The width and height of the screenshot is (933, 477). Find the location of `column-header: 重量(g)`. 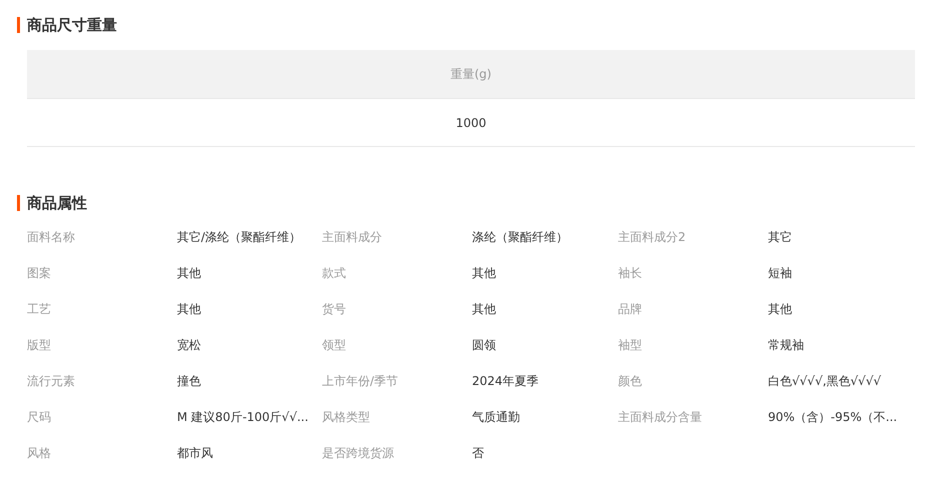

column-header: 重量(g) is located at coordinates (471, 74).